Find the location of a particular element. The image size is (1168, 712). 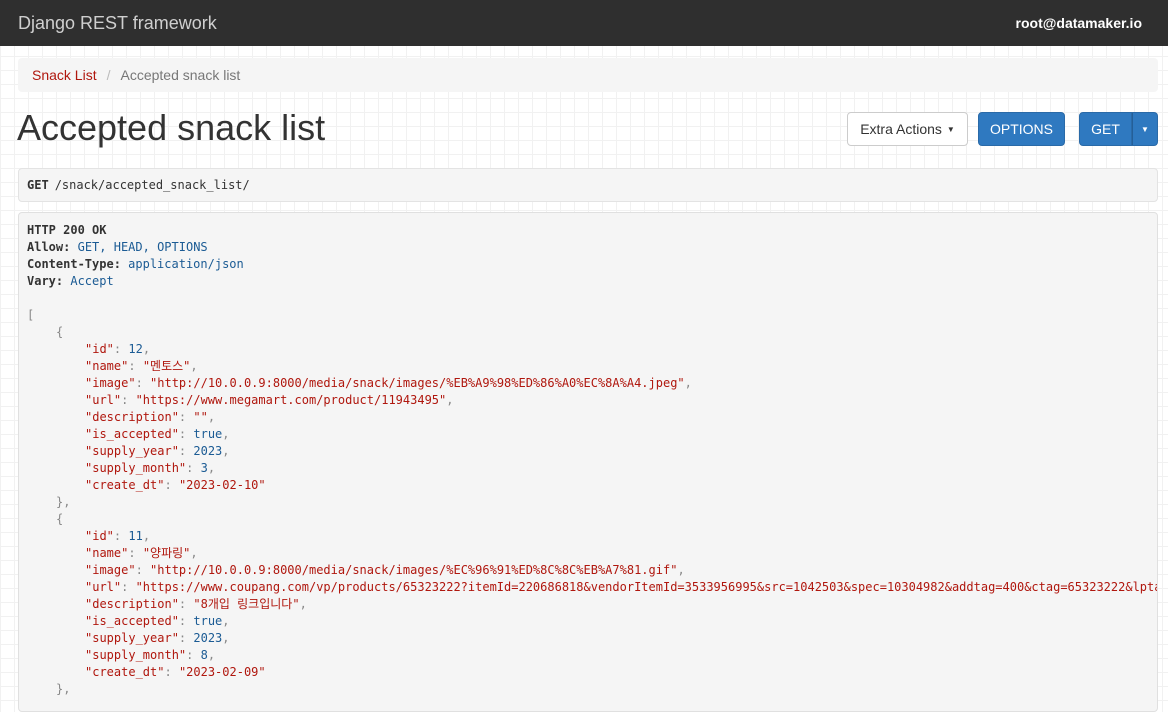

request-method: GET is located at coordinates (38, 185).